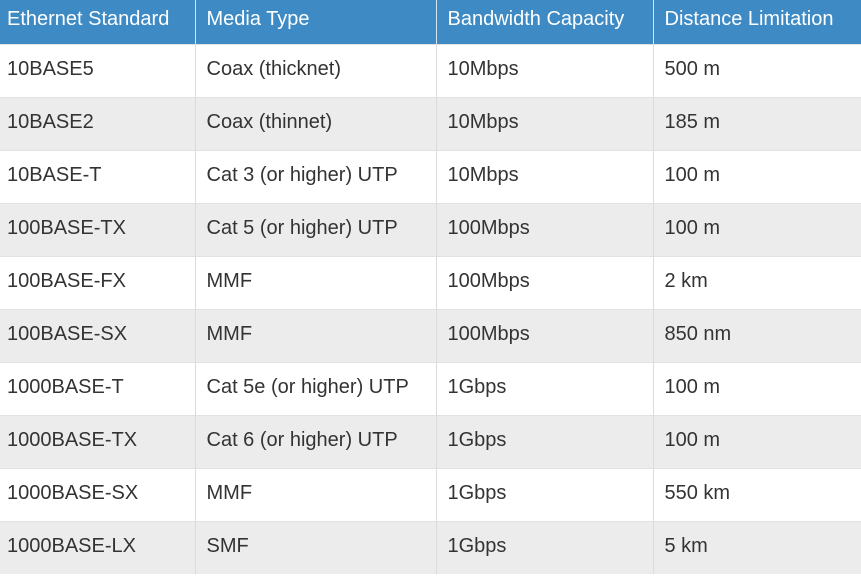 This screenshot has height=576, width=861. Describe the element at coordinates (757, 123) in the screenshot. I see `cell-distance-limitation: 185 m` at that location.